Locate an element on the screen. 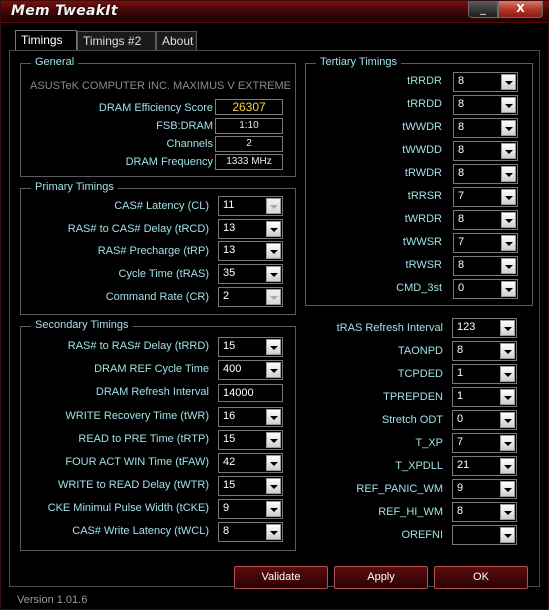 This screenshot has height=610, width=549. twr-select: 16 is located at coordinates (250, 417).